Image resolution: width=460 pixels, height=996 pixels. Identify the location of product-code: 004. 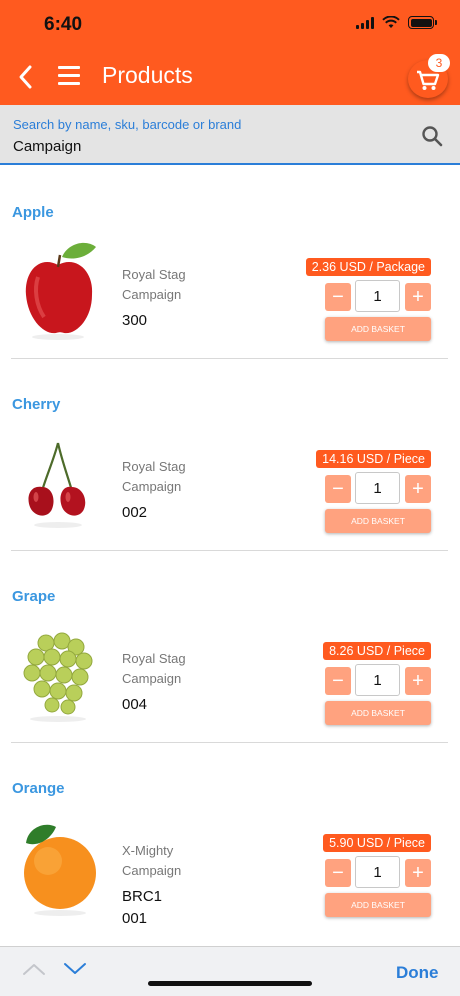
(135, 704).